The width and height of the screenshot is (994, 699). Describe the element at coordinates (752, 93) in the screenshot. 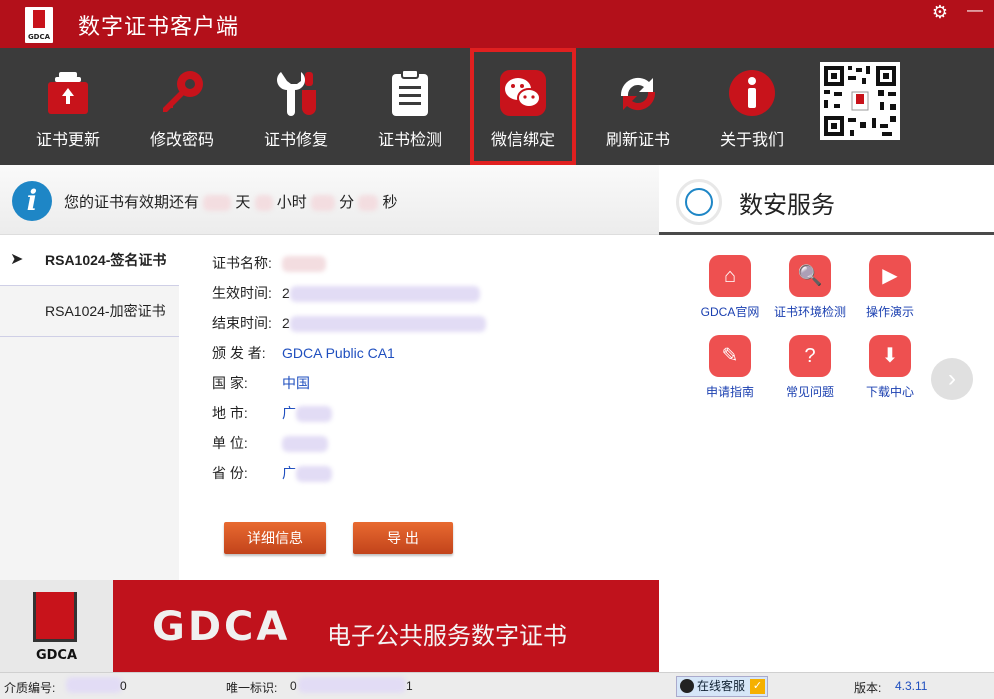

I see `info-icon` at that location.